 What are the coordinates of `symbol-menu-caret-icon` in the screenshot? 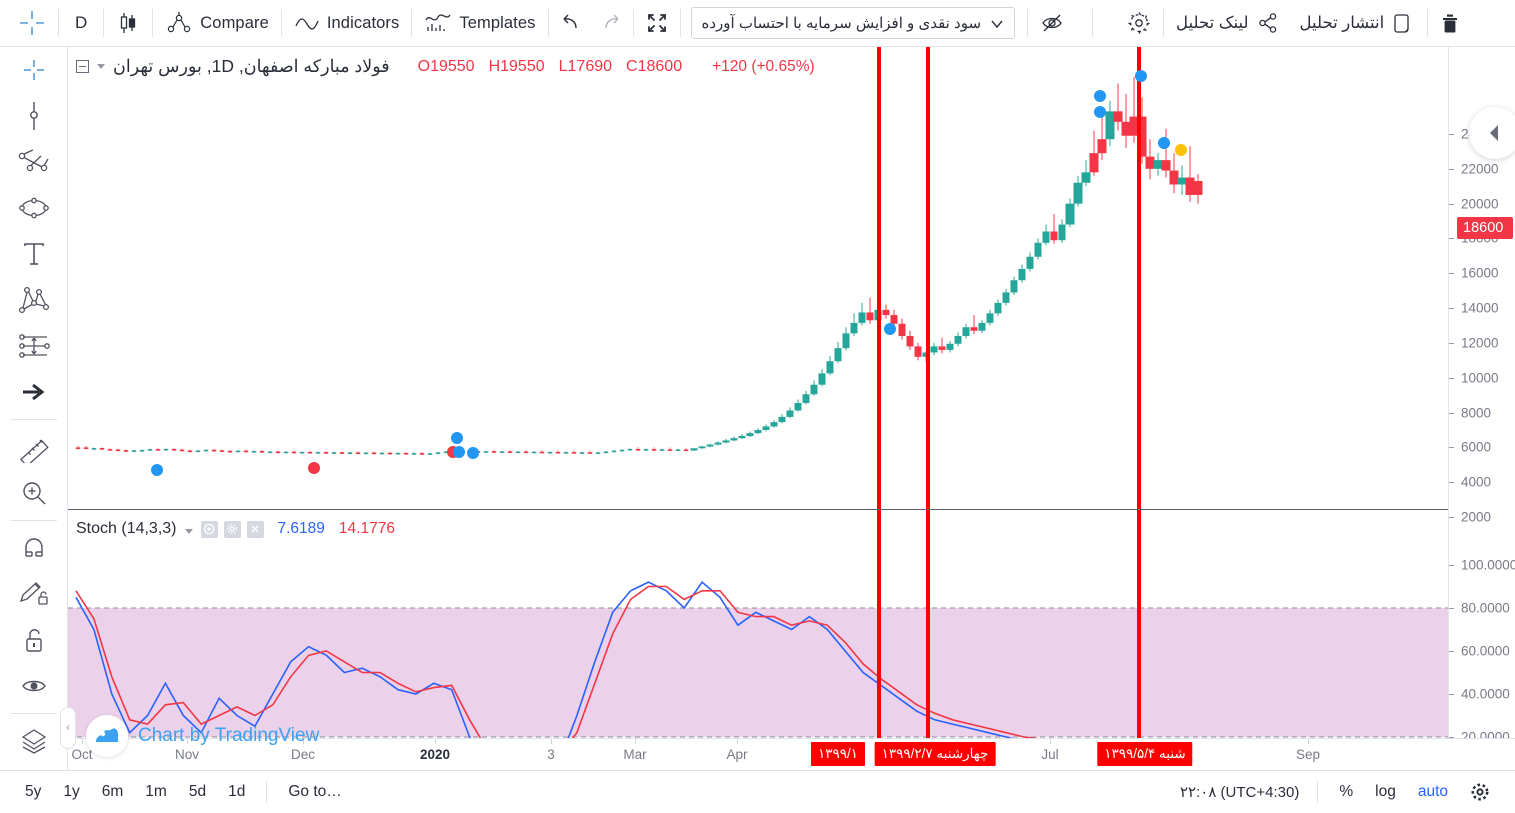 It's located at (101, 66).